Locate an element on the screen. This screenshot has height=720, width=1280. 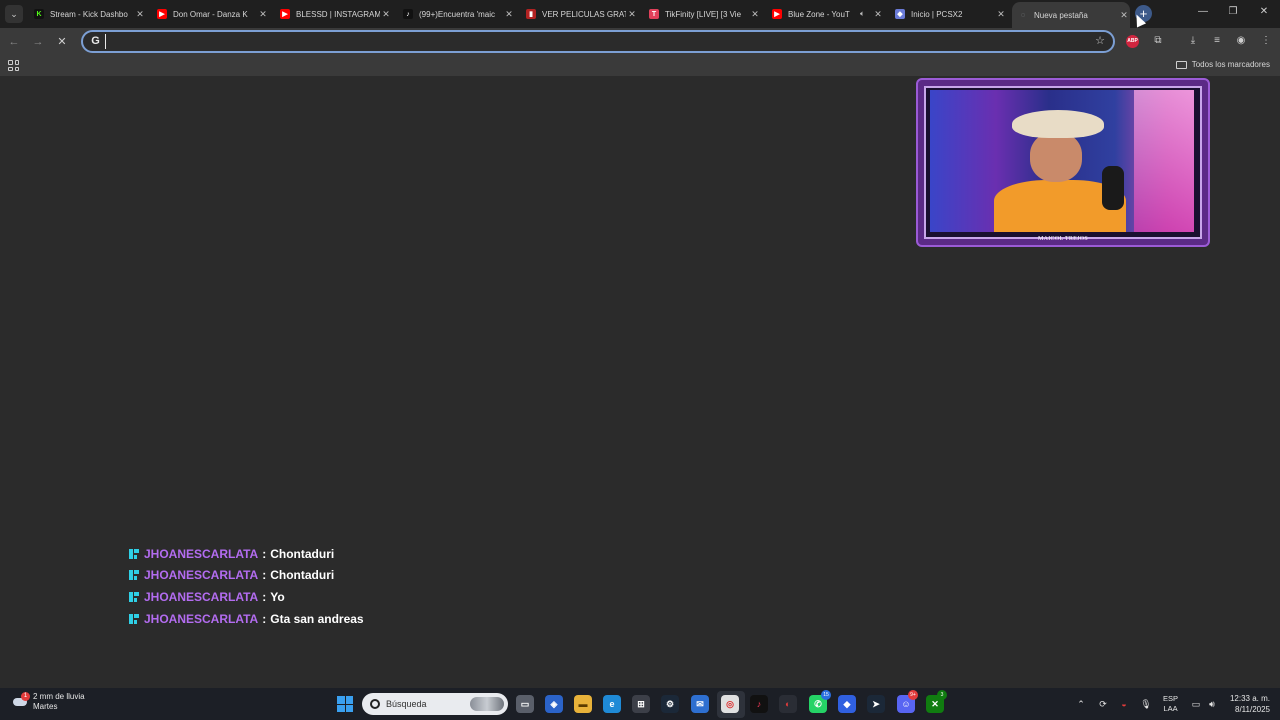
google-icon: G is located at coordinates (95, 41).